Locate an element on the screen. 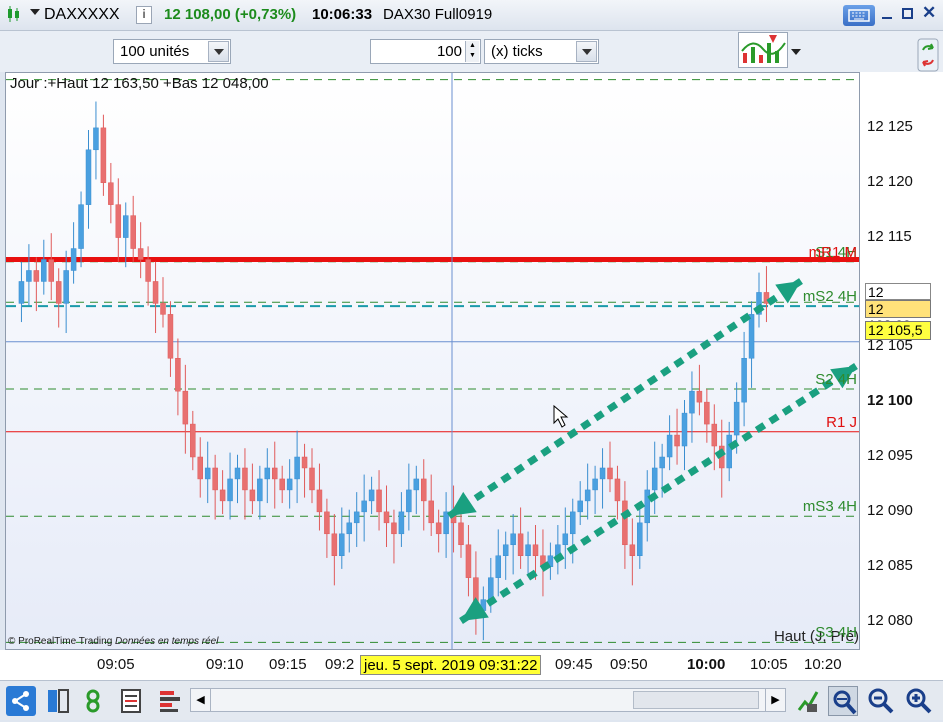 This screenshot has width=943, height=722. refresh-icon is located at coordinates (928, 55).